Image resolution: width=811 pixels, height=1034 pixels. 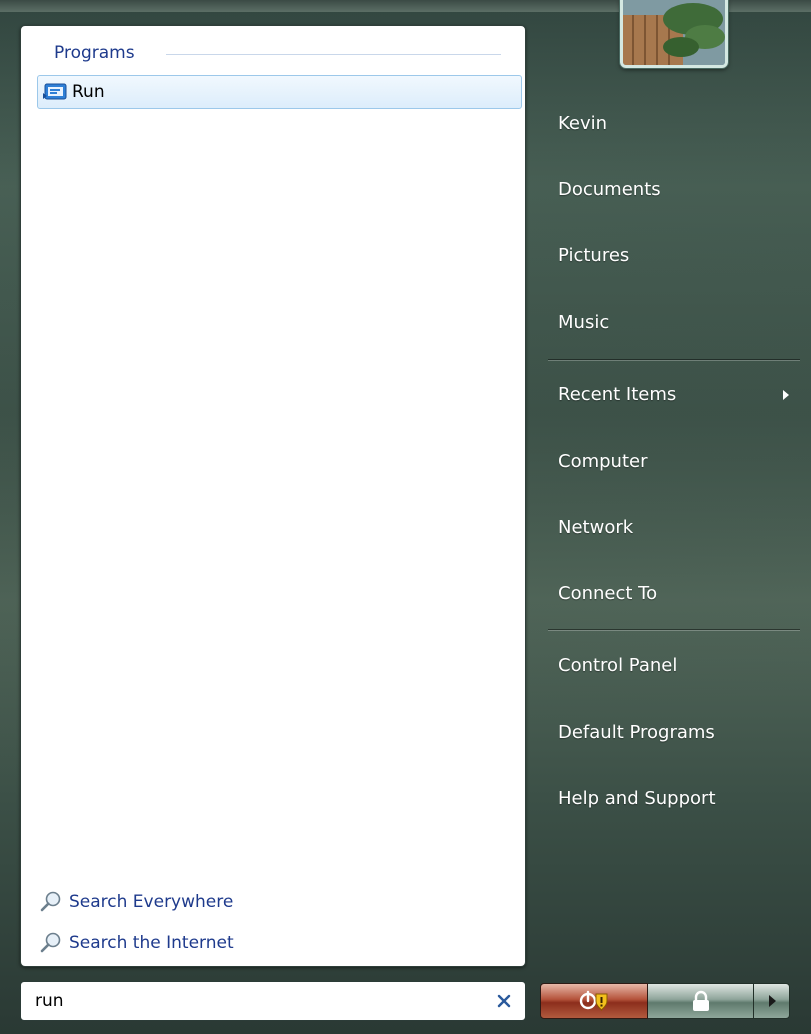 I want to click on run-icon, so click(x=55, y=91).